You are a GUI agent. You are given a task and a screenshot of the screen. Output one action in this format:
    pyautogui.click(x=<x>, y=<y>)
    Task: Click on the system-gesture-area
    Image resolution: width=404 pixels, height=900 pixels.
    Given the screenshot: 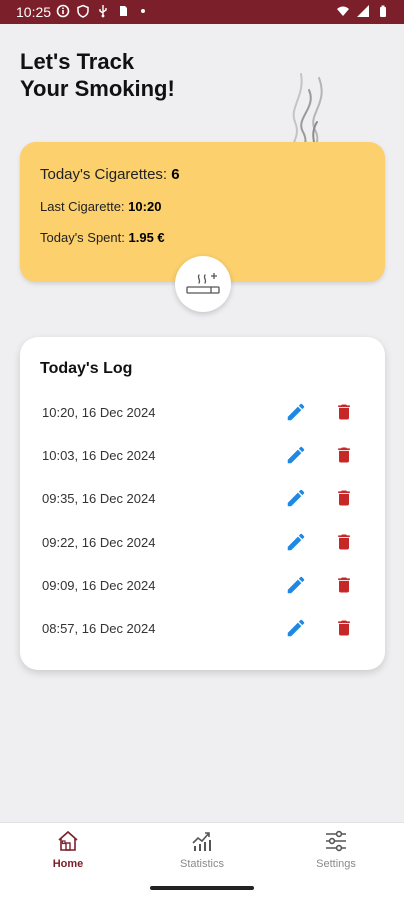 What is the action you would take?
    pyautogui.click(x=202, y=889)
    